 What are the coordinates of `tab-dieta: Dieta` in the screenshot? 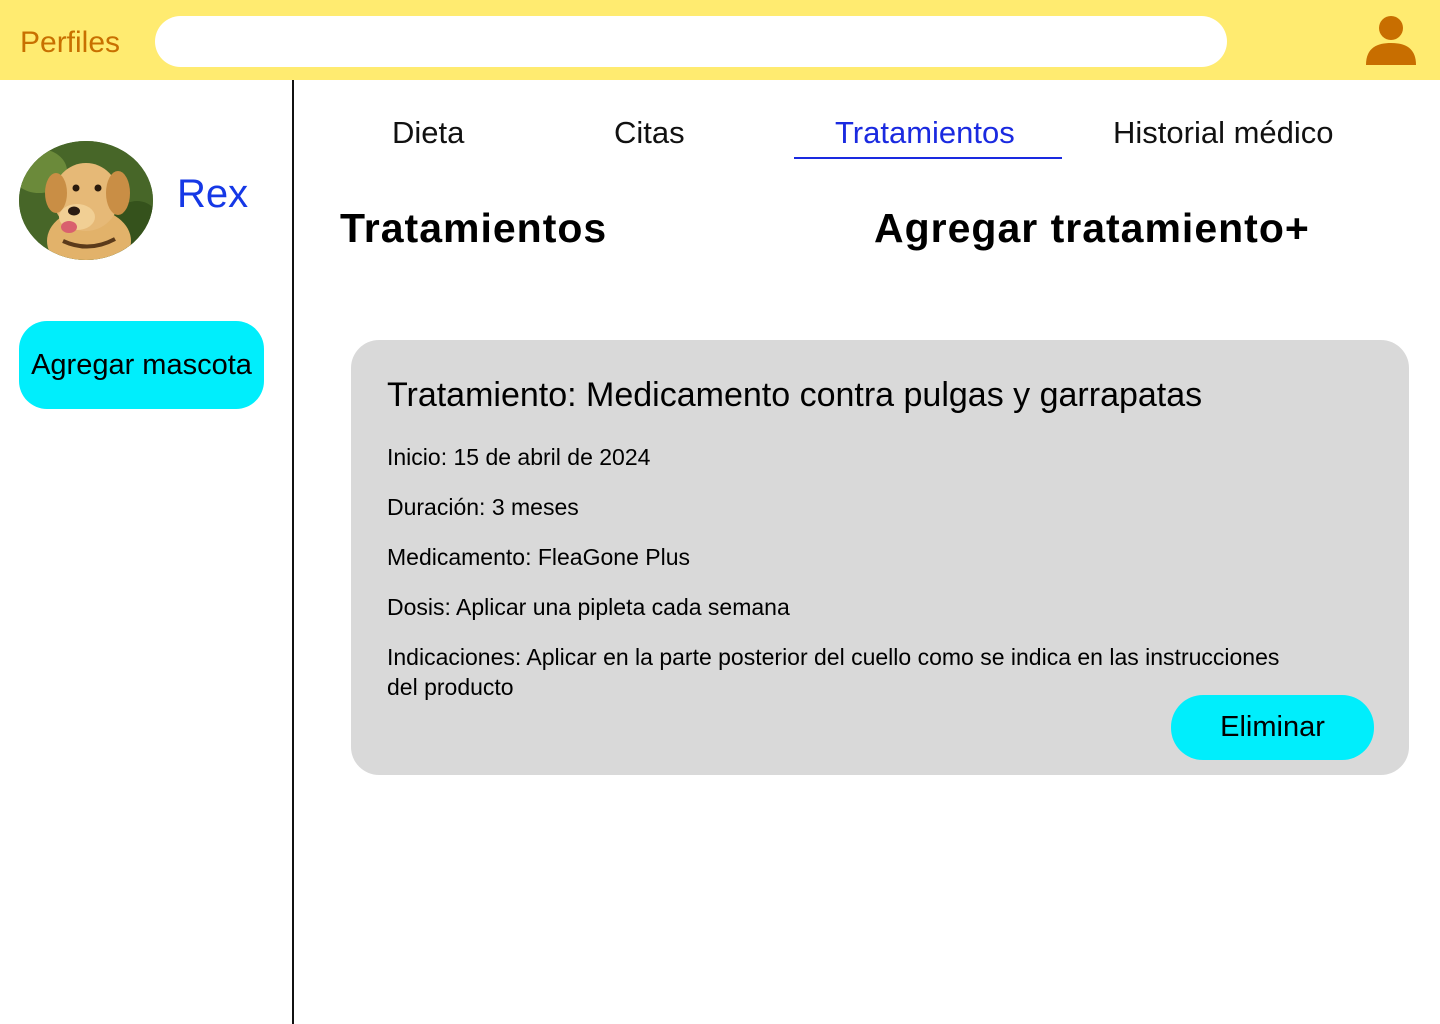 It's located at (428, 133).